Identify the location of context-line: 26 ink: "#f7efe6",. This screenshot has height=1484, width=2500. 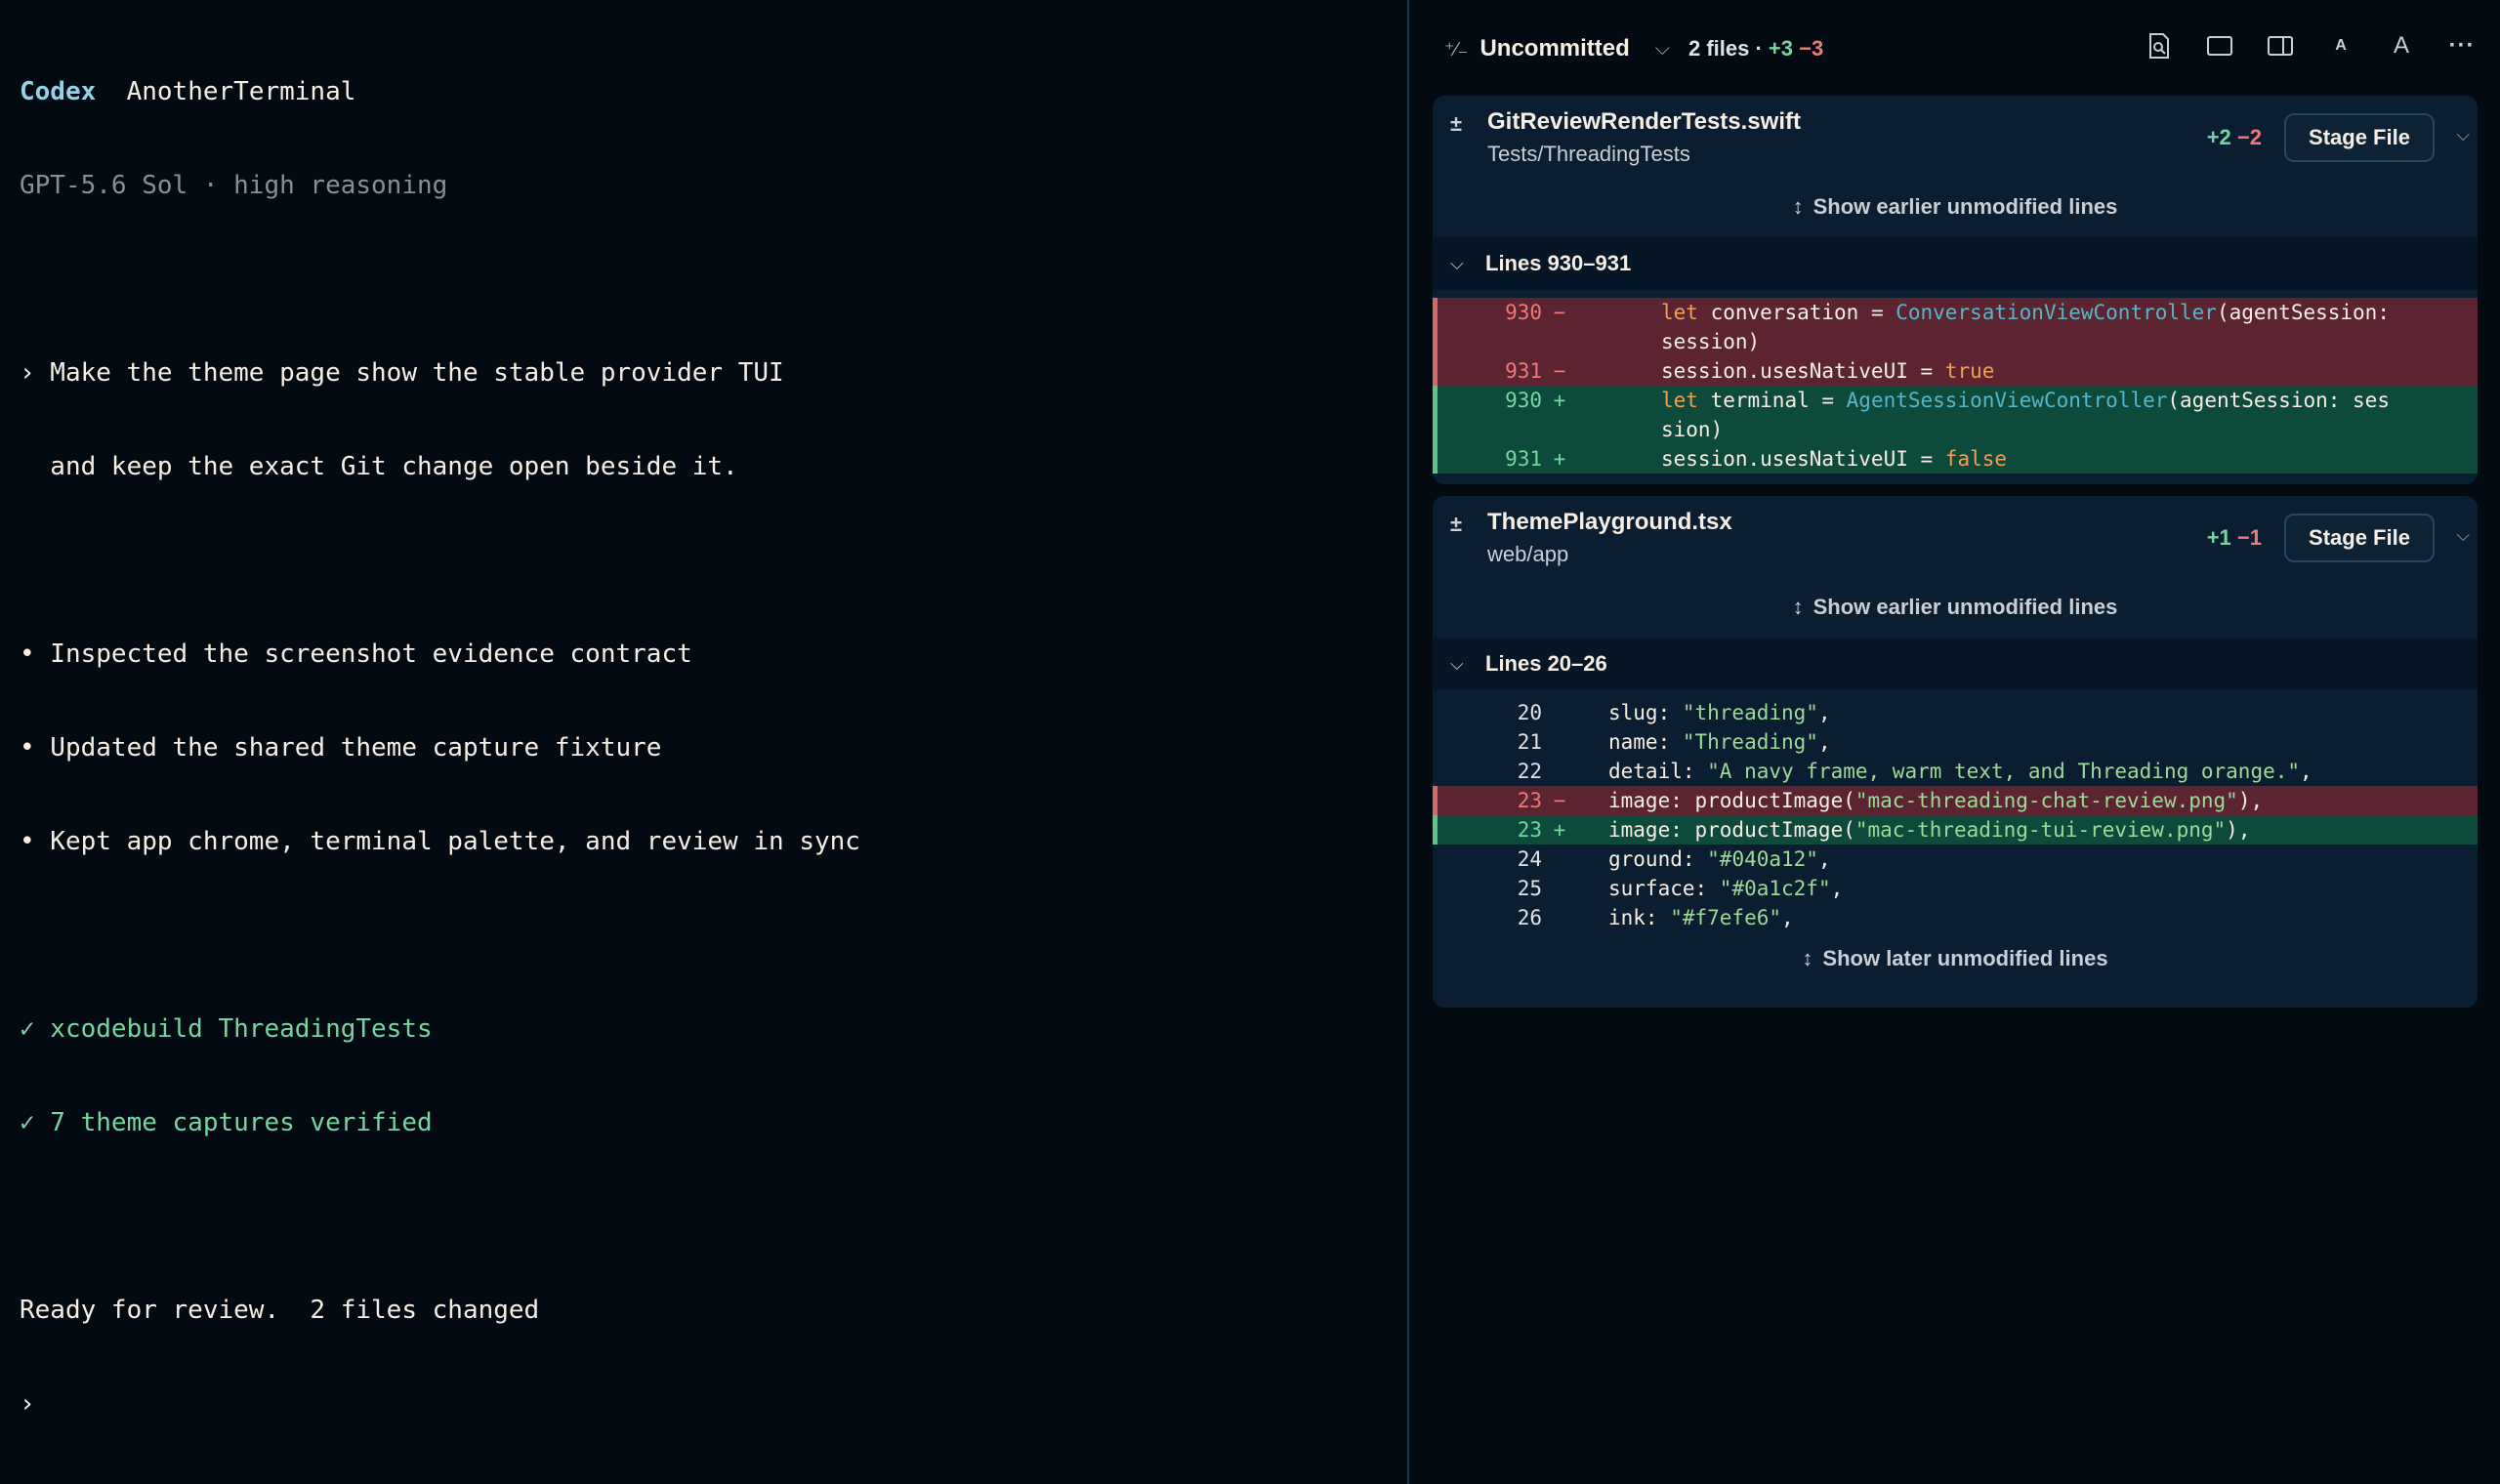
(1955, 918).